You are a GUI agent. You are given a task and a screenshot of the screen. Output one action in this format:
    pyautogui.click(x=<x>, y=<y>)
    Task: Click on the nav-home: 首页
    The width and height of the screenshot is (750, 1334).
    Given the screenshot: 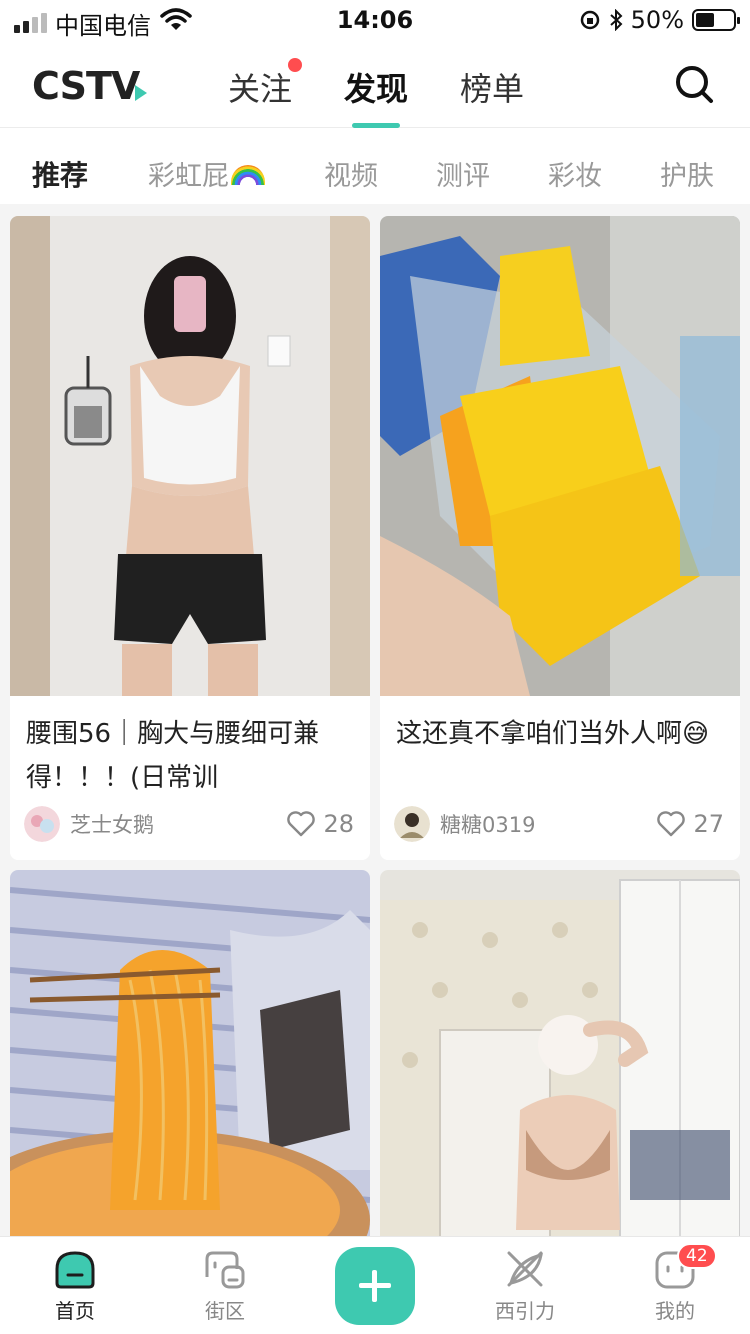 What is the action you would take?
    pyautogui.click(x=75, y=1285)
    